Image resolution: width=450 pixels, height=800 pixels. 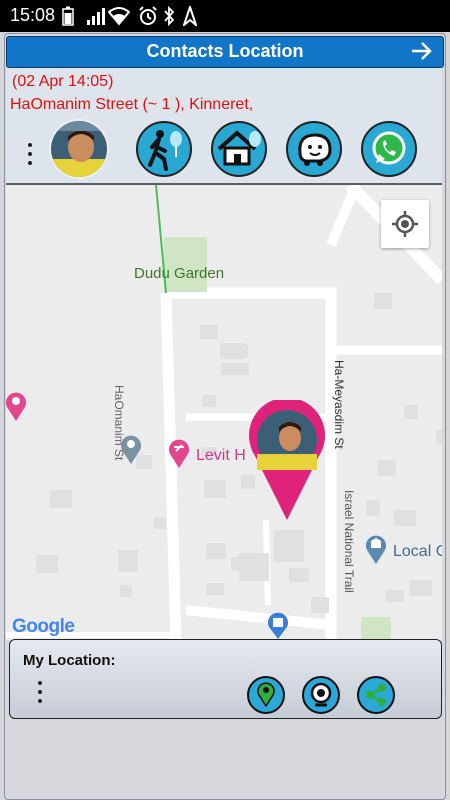 What do you see at coordinates (33, 15) in the screenshot?
I see `status-time: 15:08` at bounding box center [33, 15].